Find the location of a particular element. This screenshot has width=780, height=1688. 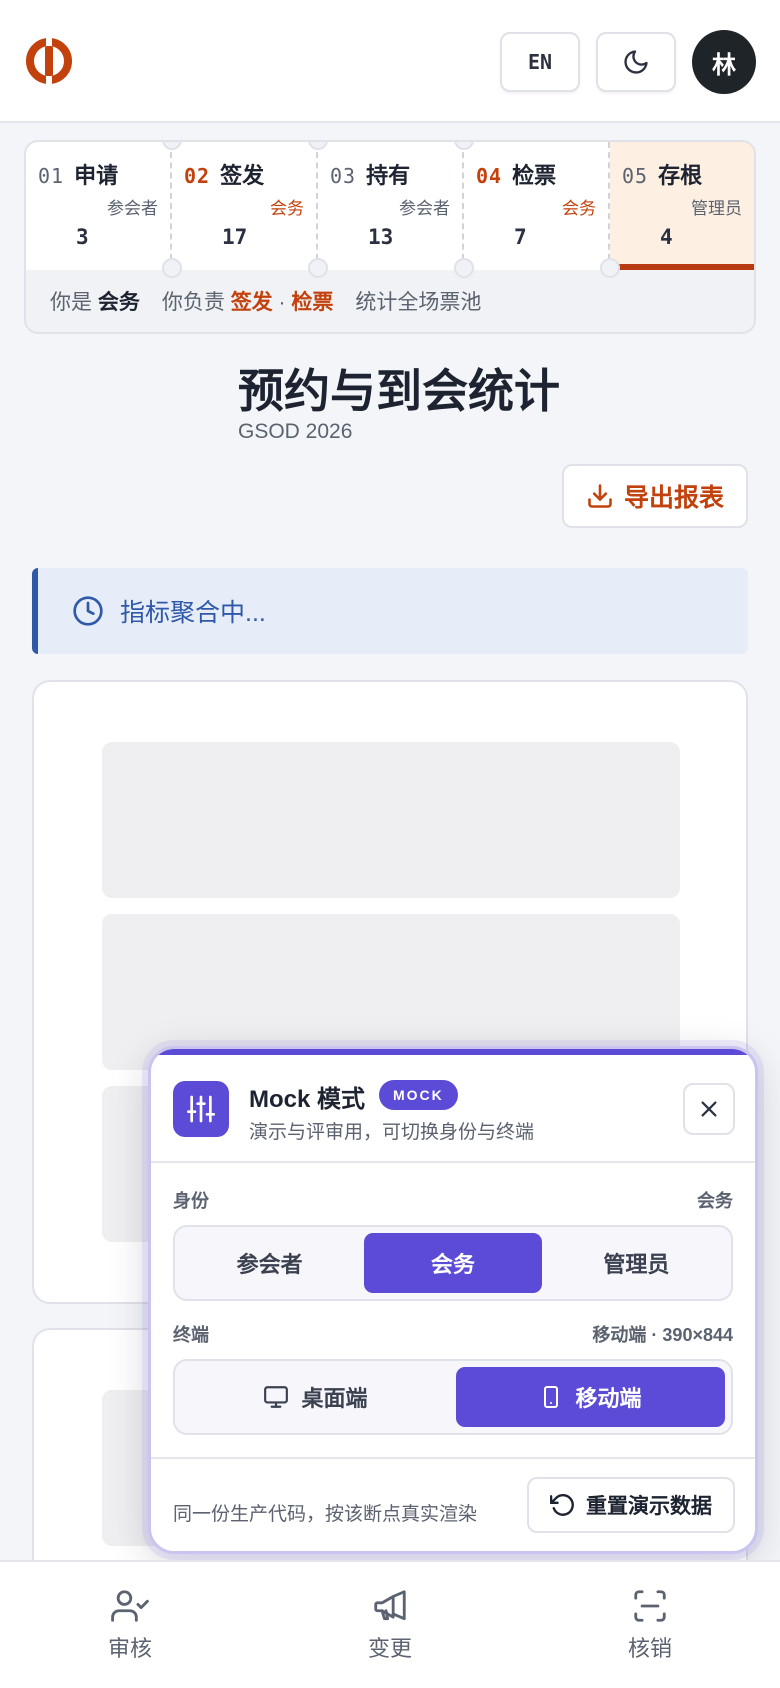

step-count: 4 is located at coordinates (666, 237).